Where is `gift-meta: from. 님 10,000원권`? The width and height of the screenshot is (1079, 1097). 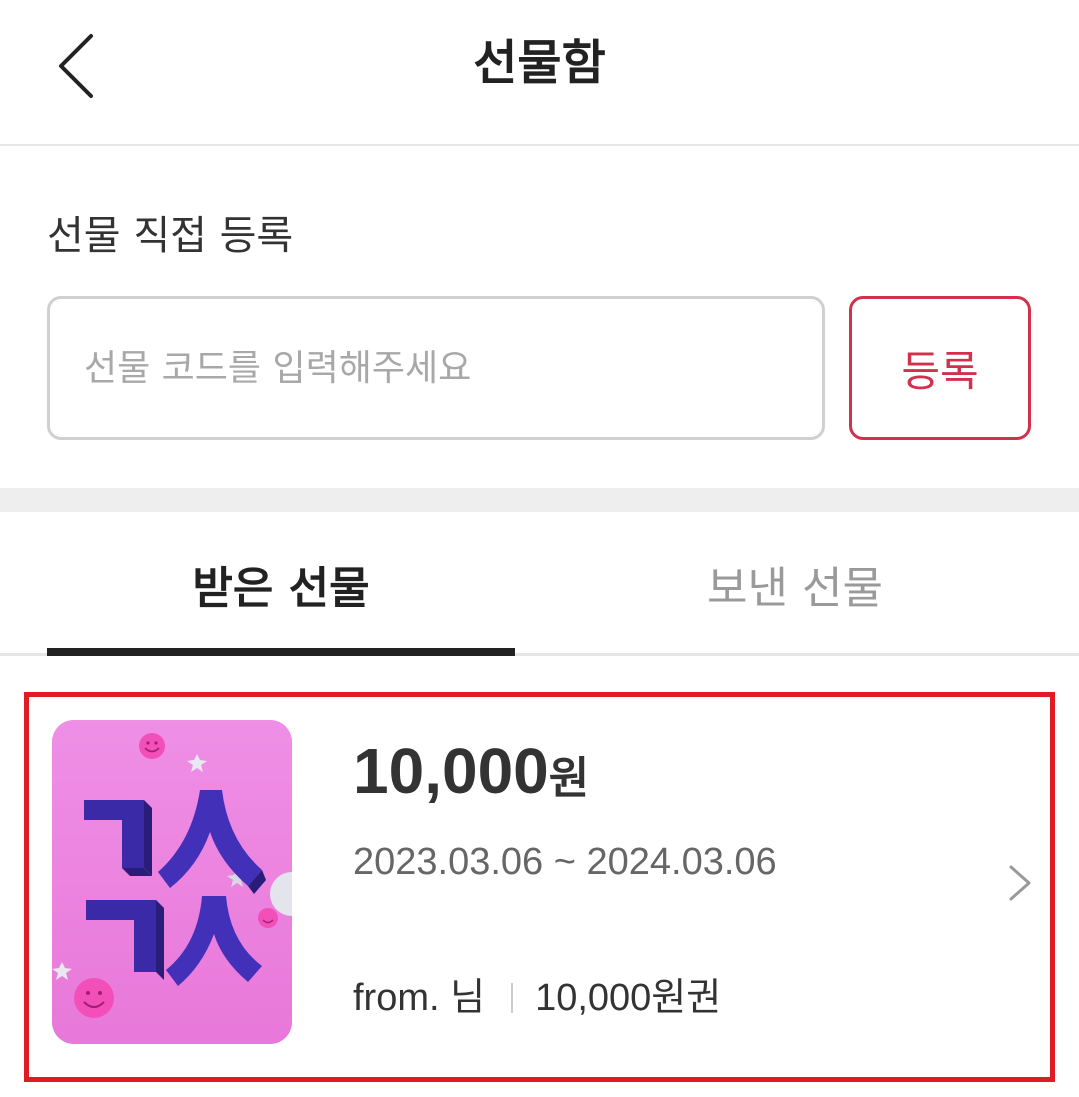 gift-meta: from. 님 10,000원권 is located at coordinates (537, 998).